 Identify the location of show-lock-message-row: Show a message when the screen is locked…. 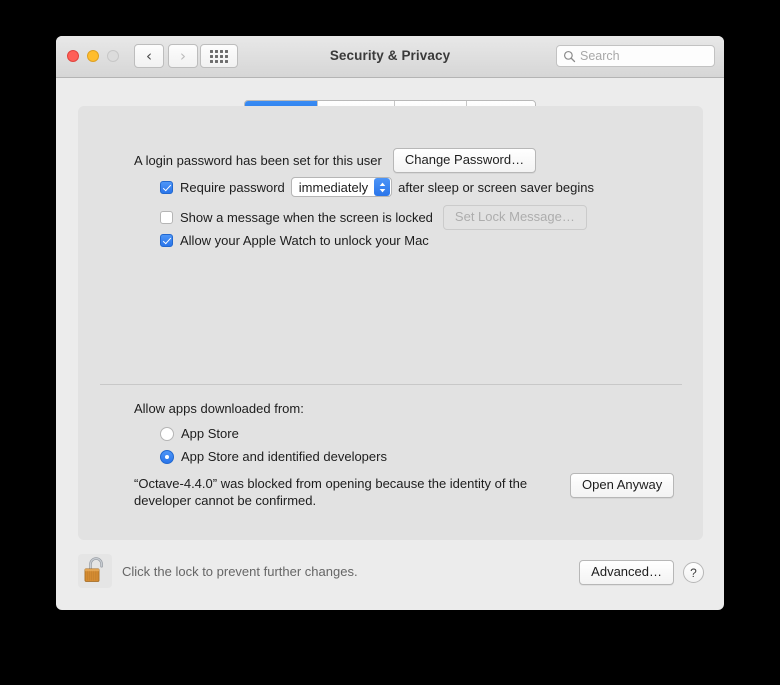
(373, 217).